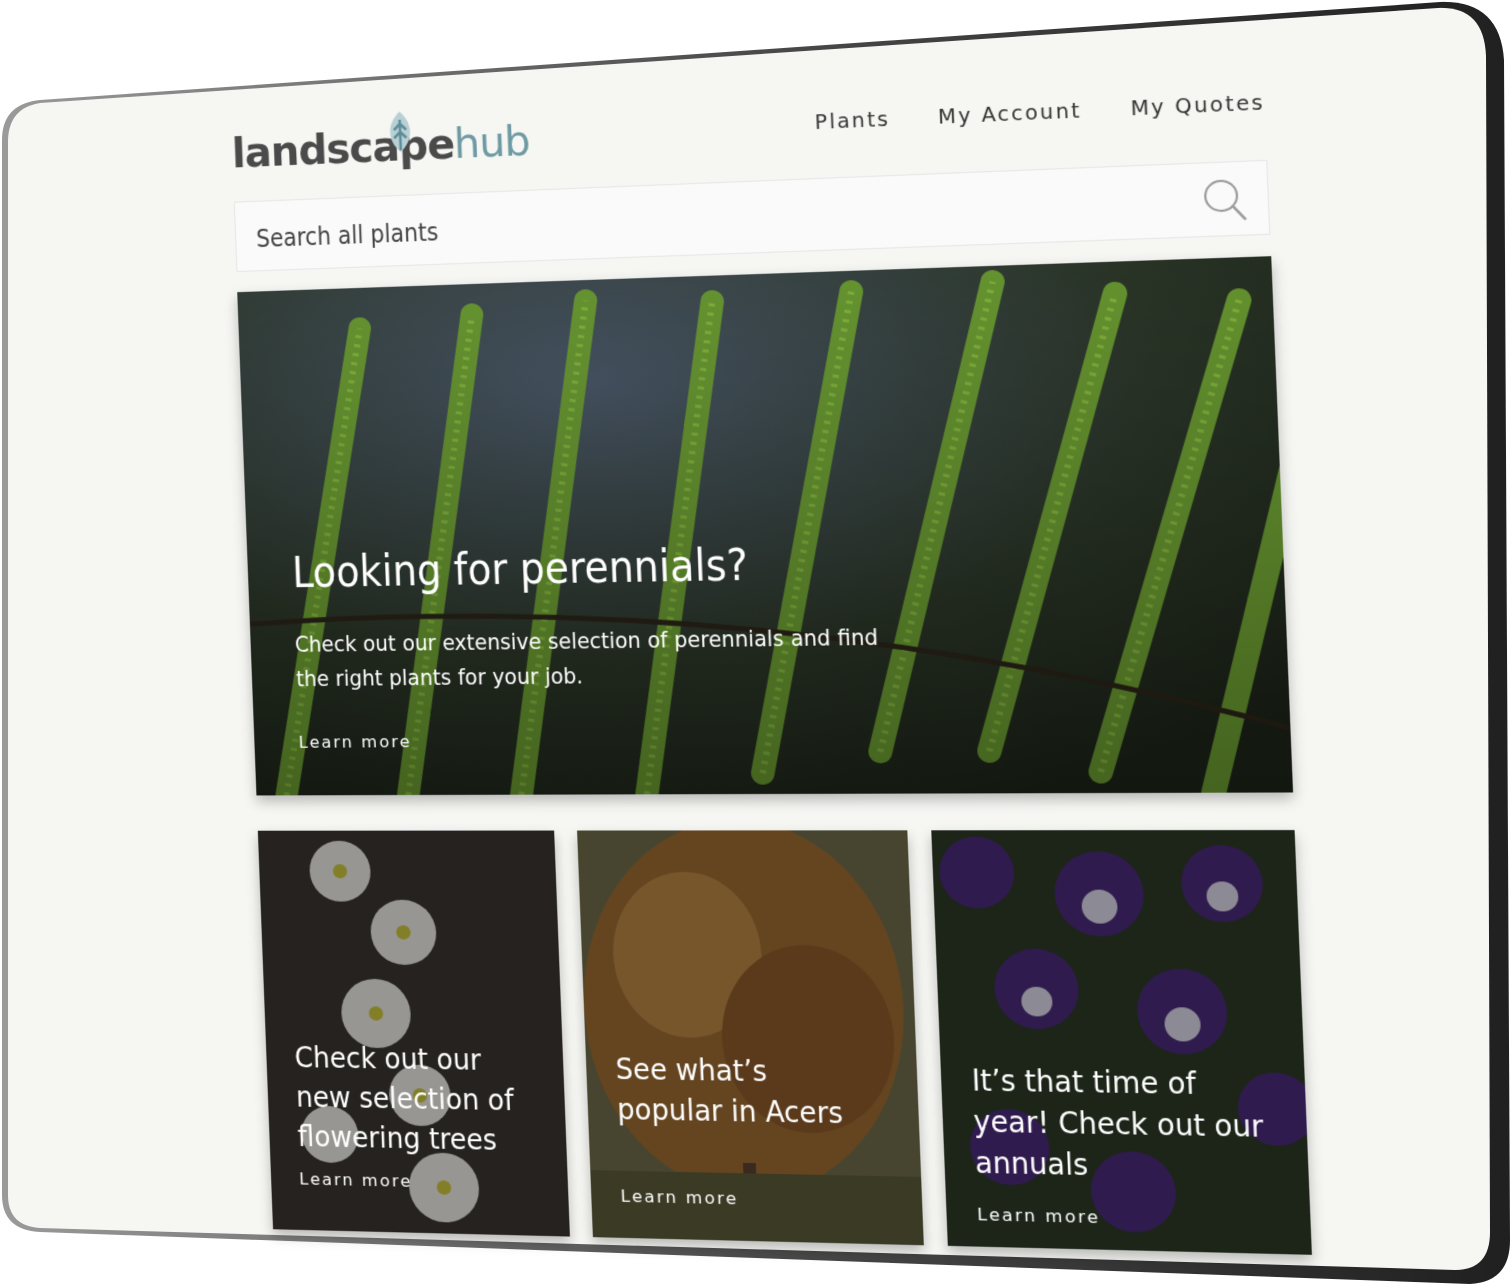 Image resolution: width=1512 pixels, height=1286 pixels. What do you see at coordinates (852, 121) in the screenshot?
I see `nav-plants: Plants` at bounding box center [852, 121].